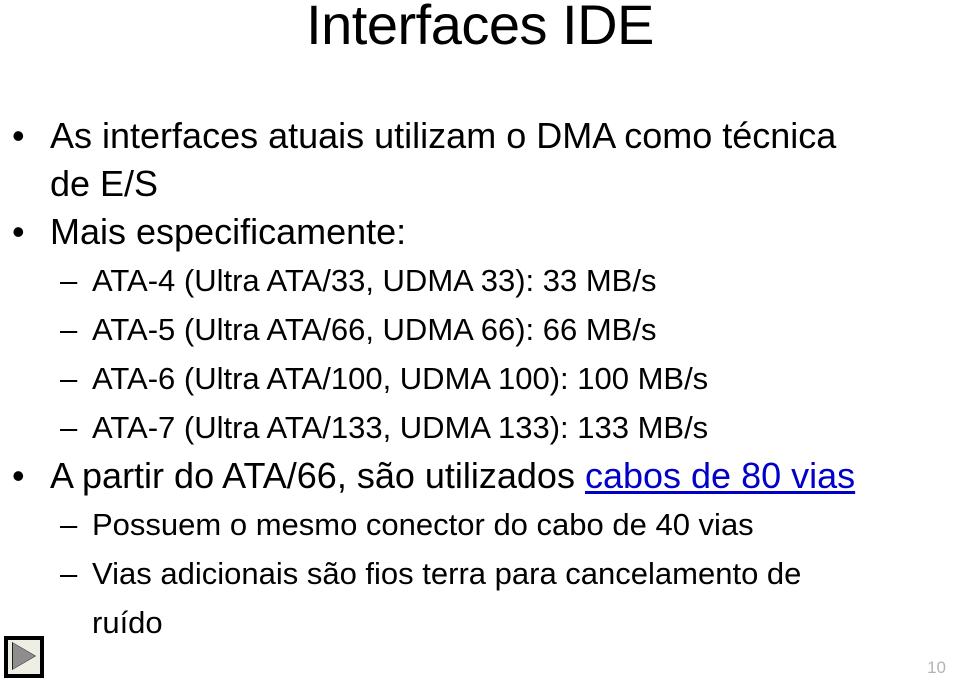 This screenshot has width=960, height=686. Describe the element at coordinates (374, 329) in the screenshot. I see `bullet-text: ATA-5 (Ultra ATA/66, UDMA 66): 66 MB/s` at that location.